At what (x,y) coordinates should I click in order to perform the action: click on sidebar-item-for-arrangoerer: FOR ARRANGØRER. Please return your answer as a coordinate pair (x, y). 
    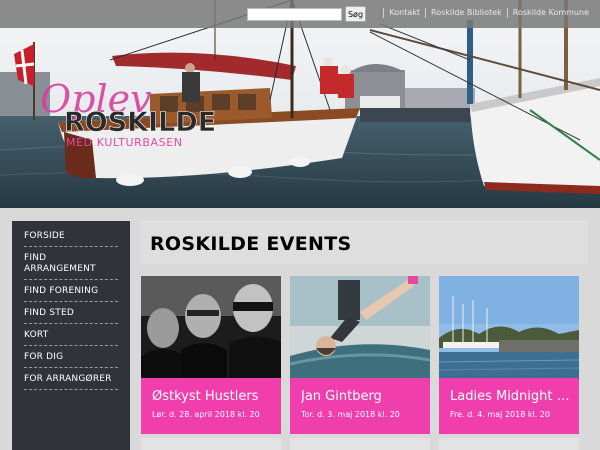
    Looking at the image, I should click on (71, 380).